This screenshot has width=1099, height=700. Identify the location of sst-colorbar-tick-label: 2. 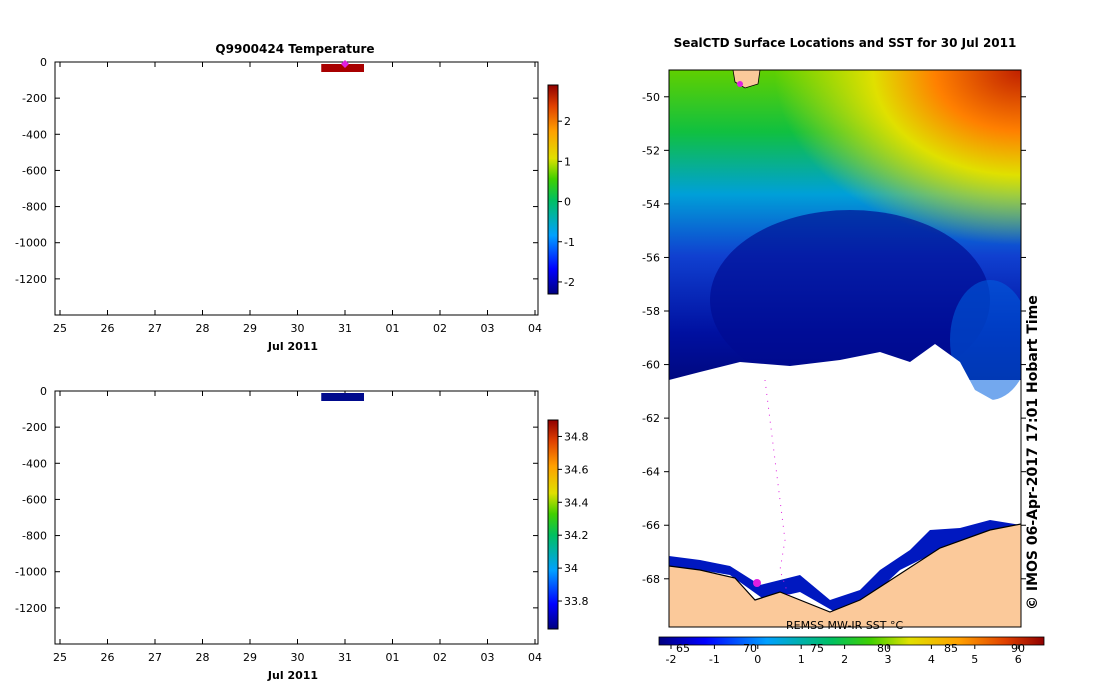
(844, 659).